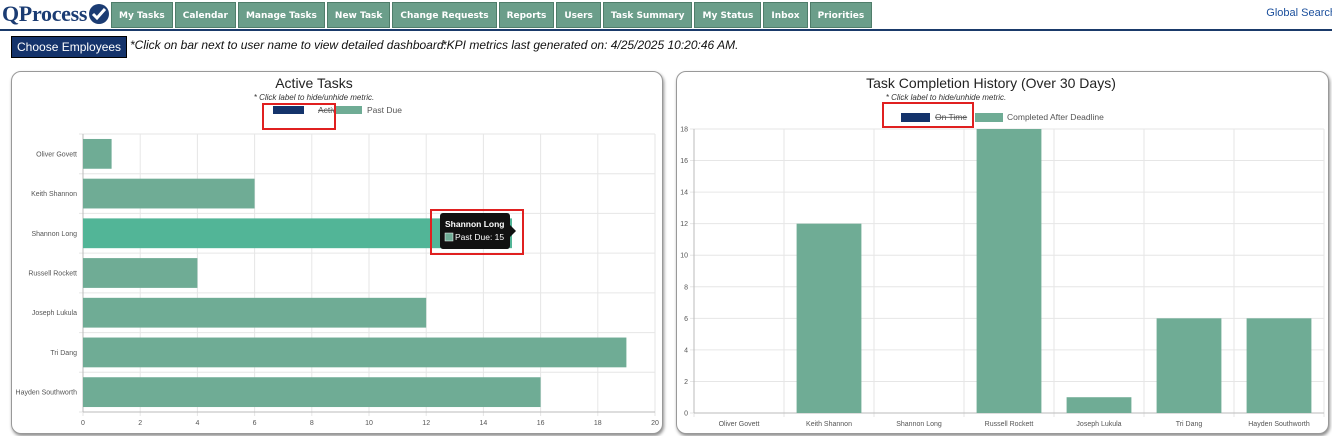  What do you see at coordinates (684, 193) in the screenshot?
I see `y-tick-label: 14` at bounding box center [684, 193].